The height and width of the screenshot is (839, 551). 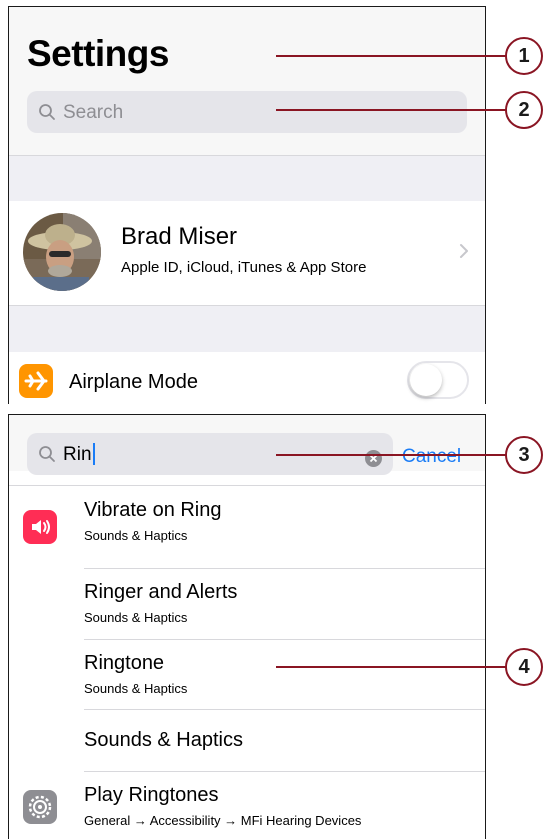 What do you see at coordinates (161, 592) in the screenshot?
I see `result-title: Ringer and Alerts` at bounding box center [161, 592].